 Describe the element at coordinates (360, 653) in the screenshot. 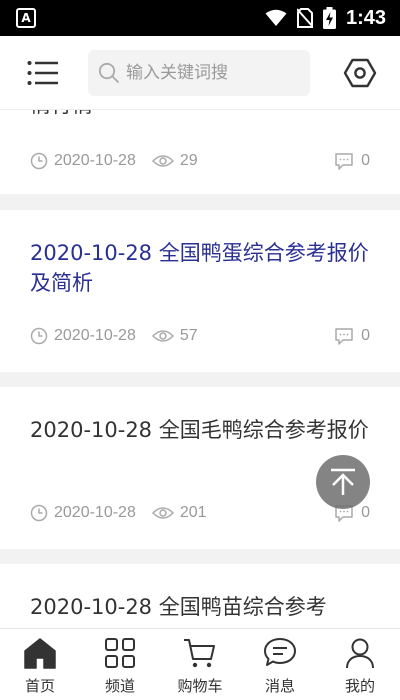

I see `user-icon` at that location.